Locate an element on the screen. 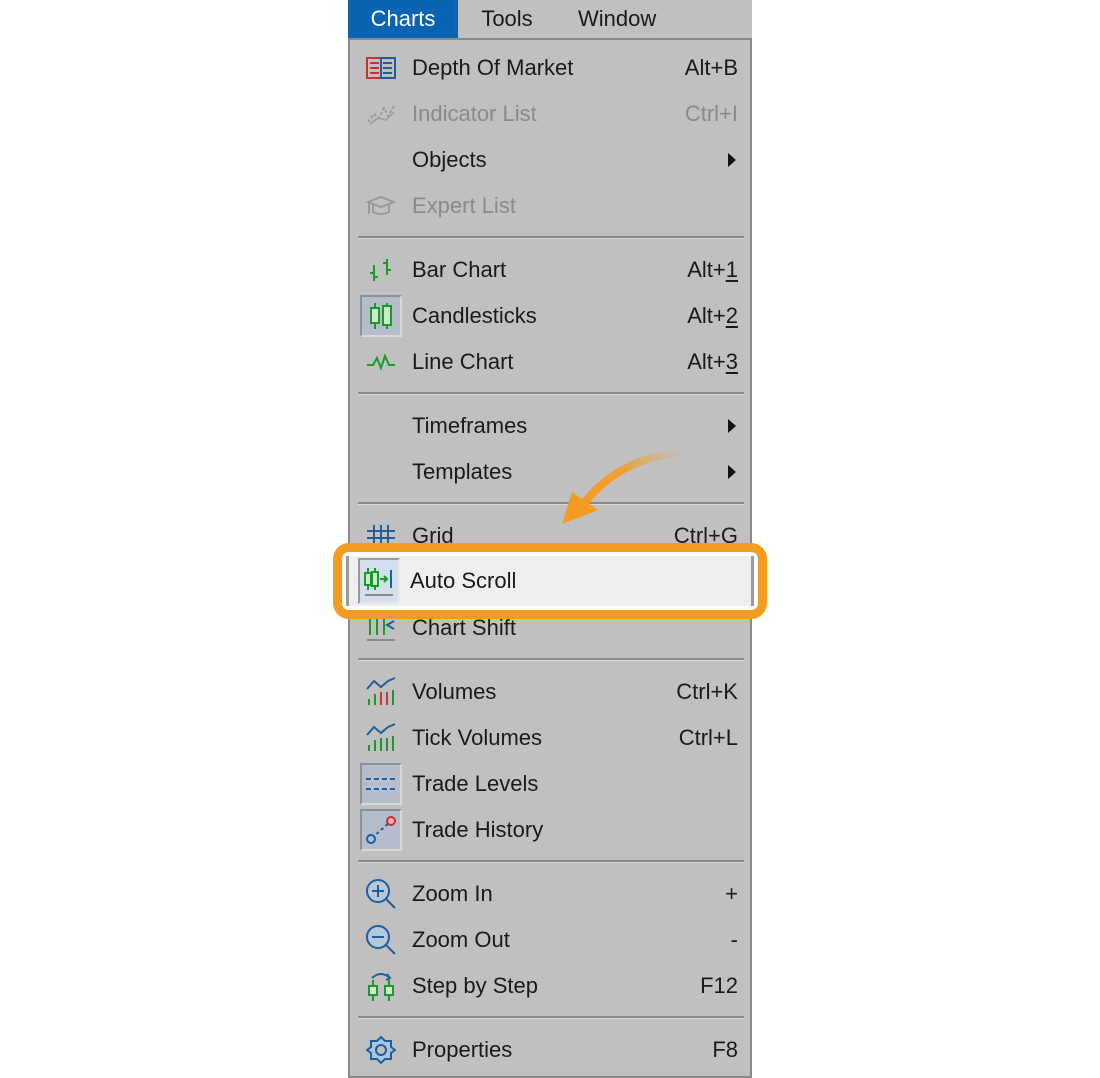 This screenshot has width=1100, height=1078. menu-item-line-chart: Line Chart Alt+3 is located at coordinates (551, 362).